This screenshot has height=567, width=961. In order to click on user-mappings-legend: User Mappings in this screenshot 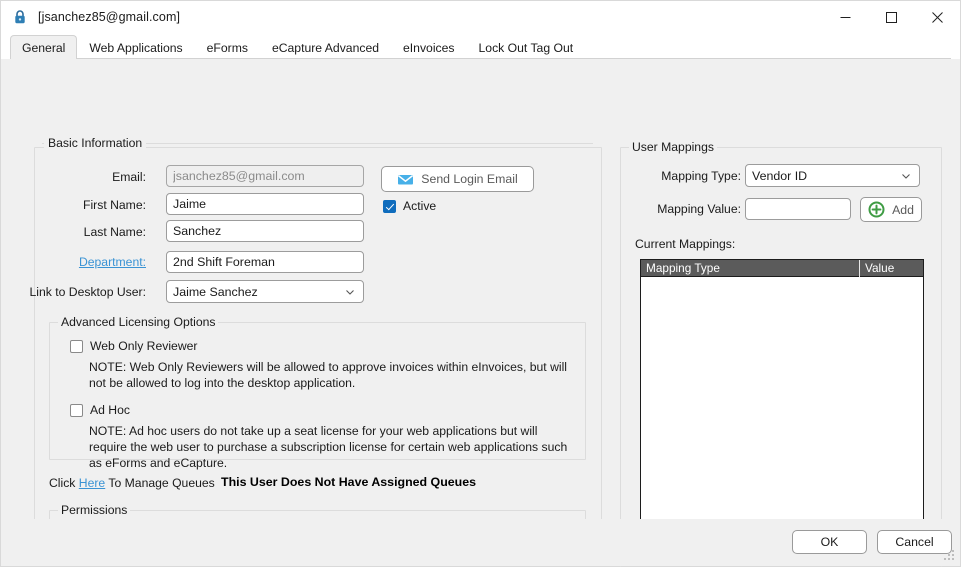, I will do `click(673, 147)`.